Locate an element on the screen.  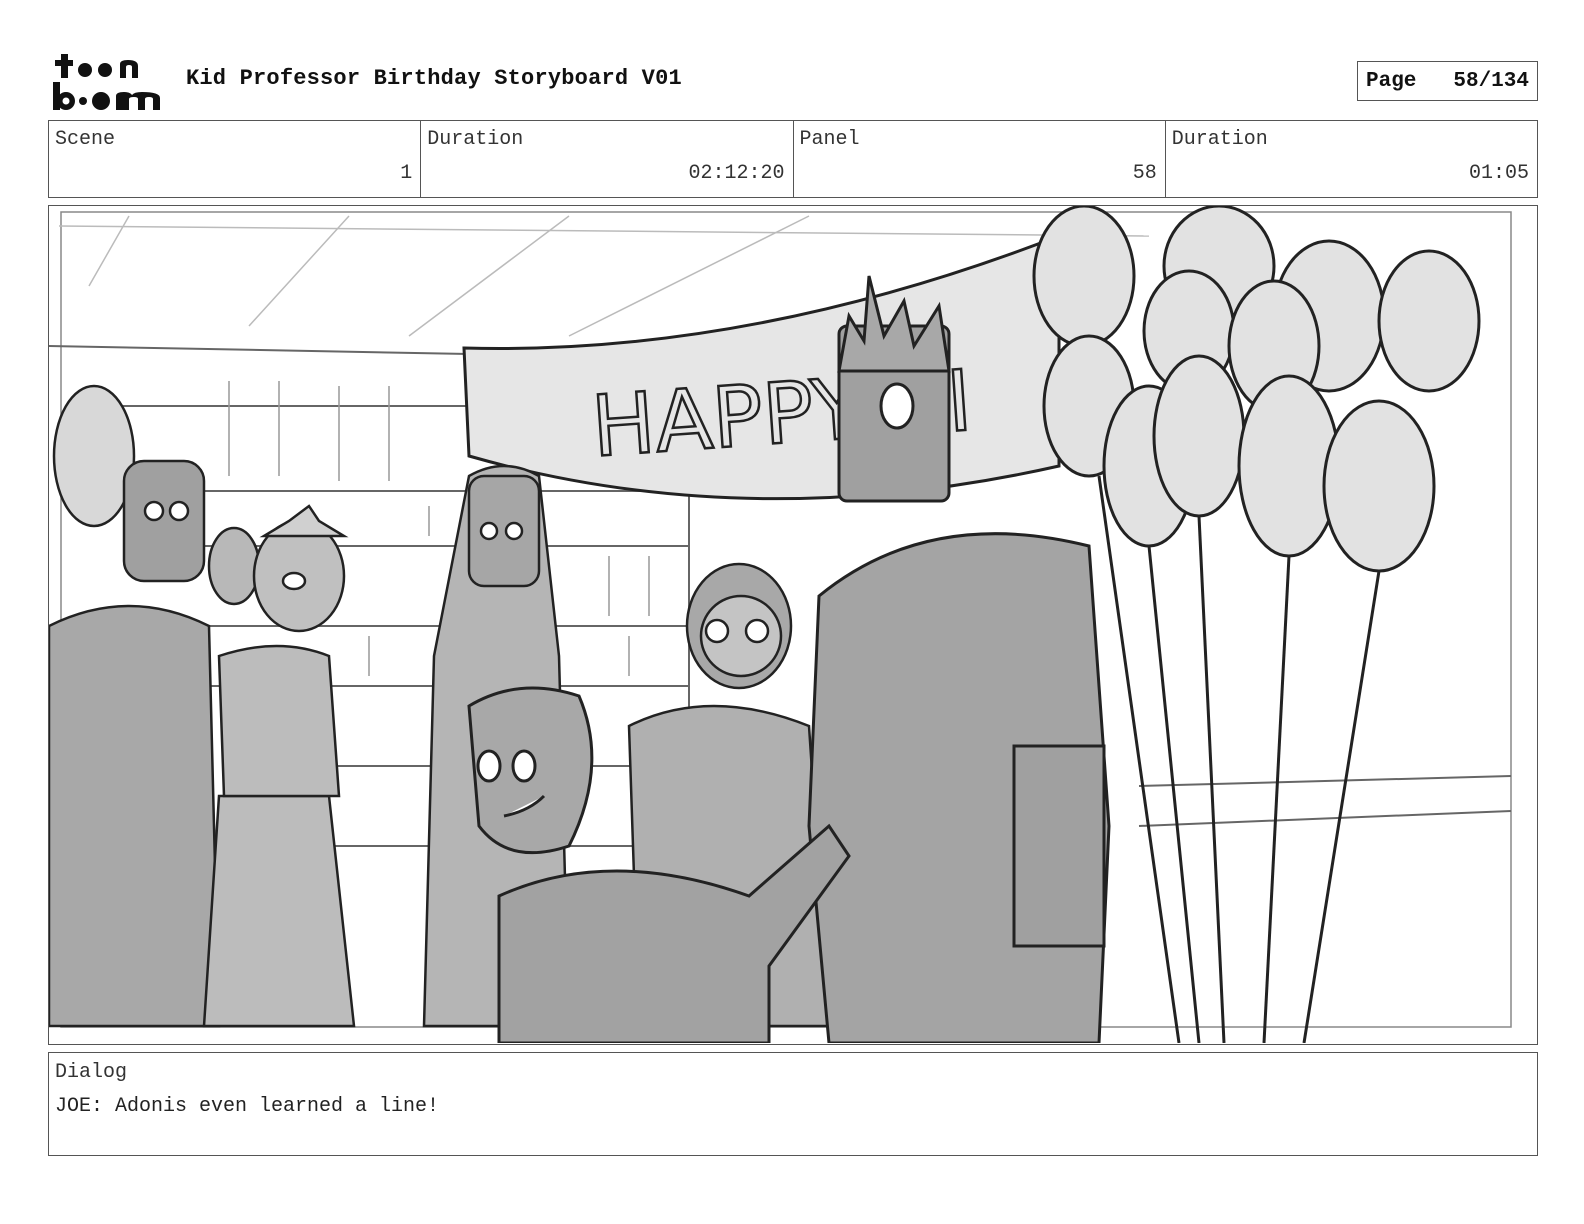
scene-duration-value: 02:12:20 is located at coordinates (736, 173).